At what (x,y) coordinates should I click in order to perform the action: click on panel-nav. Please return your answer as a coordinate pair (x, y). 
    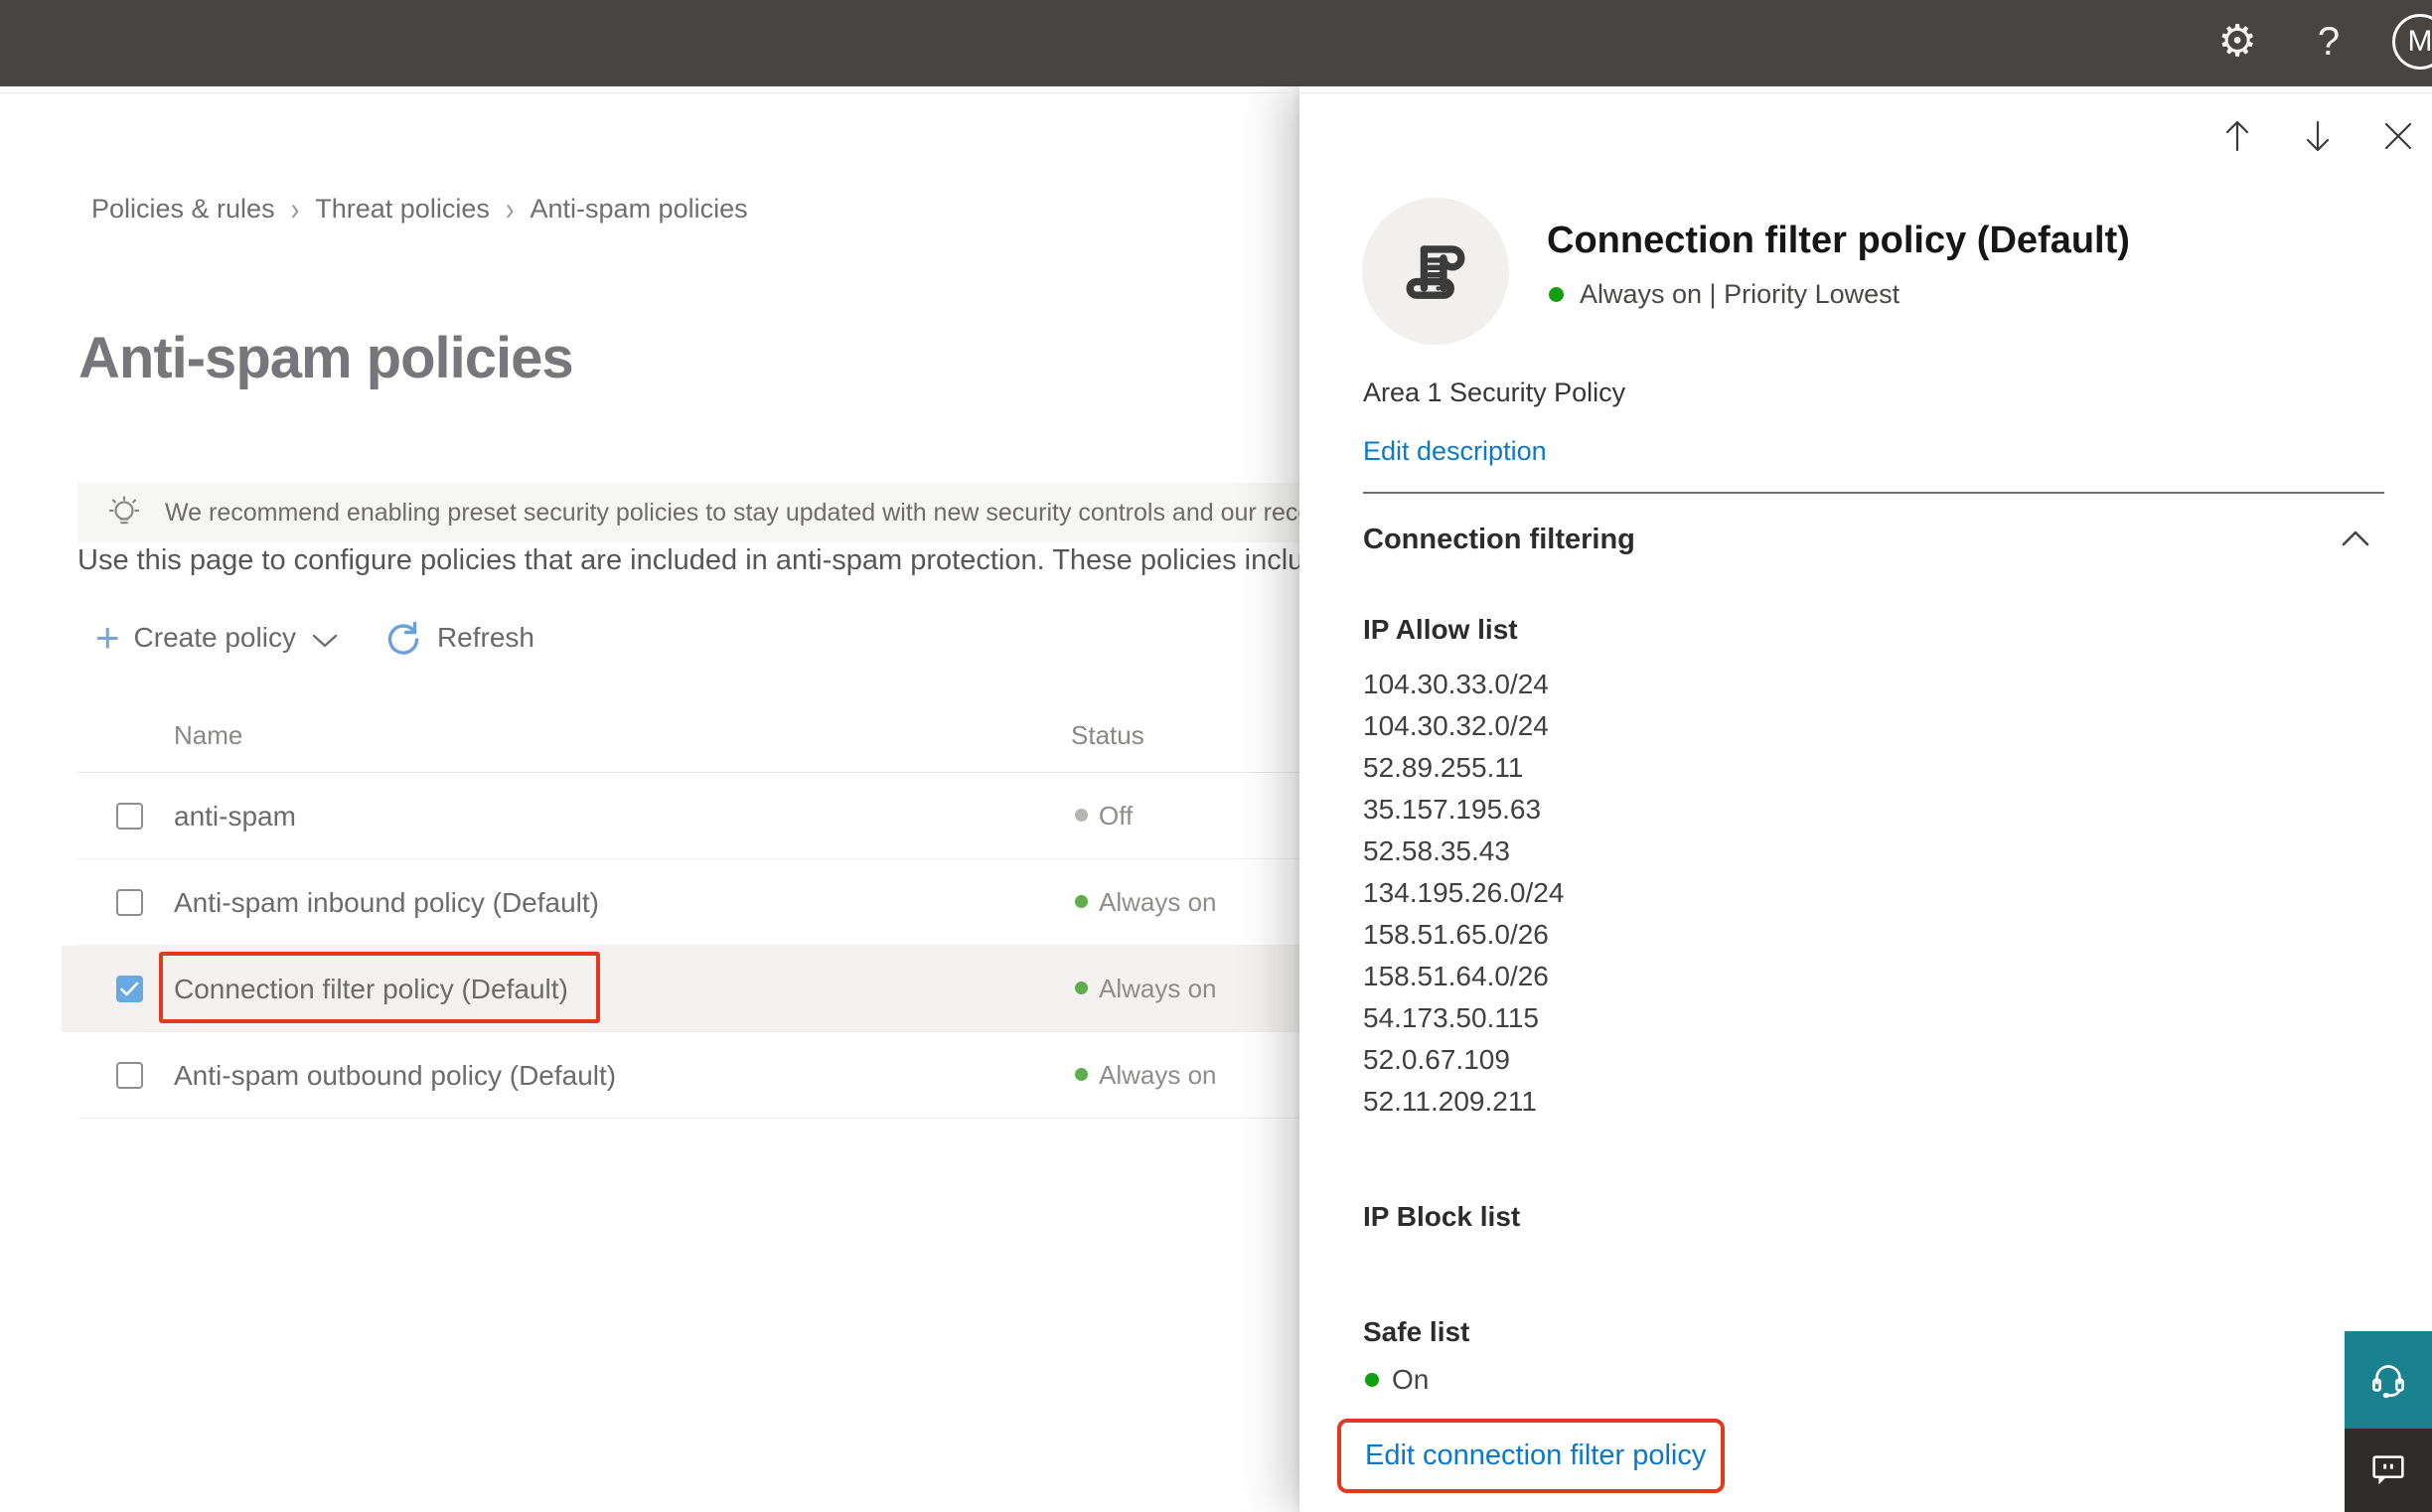
    Looking at the image, I should click on (2317, 136).